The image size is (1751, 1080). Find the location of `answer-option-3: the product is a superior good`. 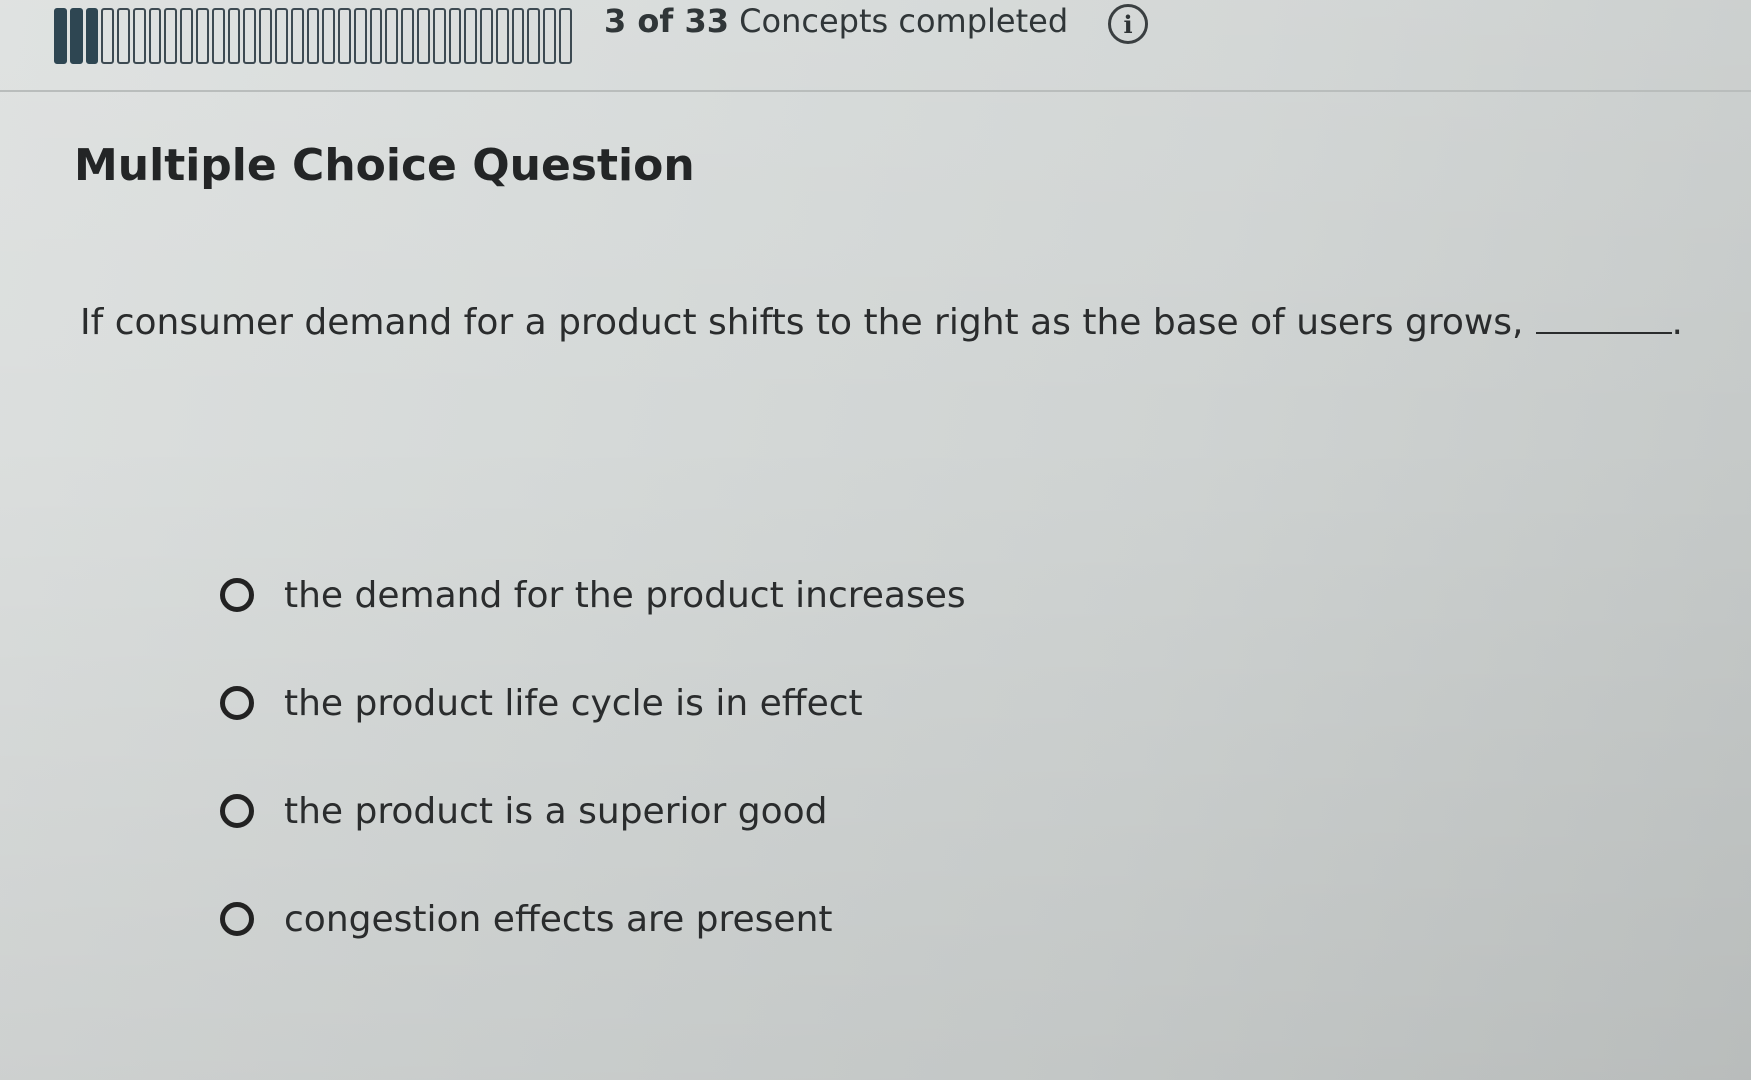

answer-option-3: the product is a superior good is located at coordinates (593, 811).